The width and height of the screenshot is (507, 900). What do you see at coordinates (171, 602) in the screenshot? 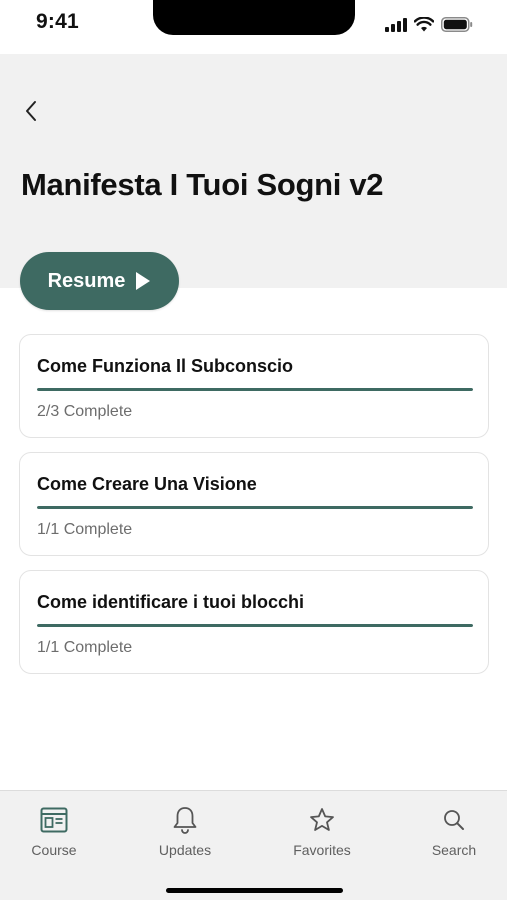
I see `lesson-title: Come identificare i tuoi blocchi` at bounding box center [171, 602].